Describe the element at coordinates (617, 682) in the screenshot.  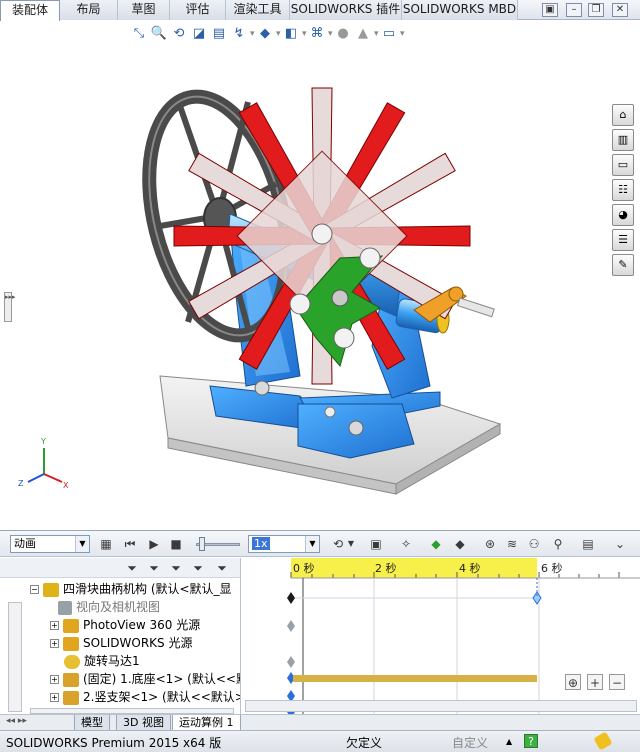
I see `zoom-out-icon: −` at that location.